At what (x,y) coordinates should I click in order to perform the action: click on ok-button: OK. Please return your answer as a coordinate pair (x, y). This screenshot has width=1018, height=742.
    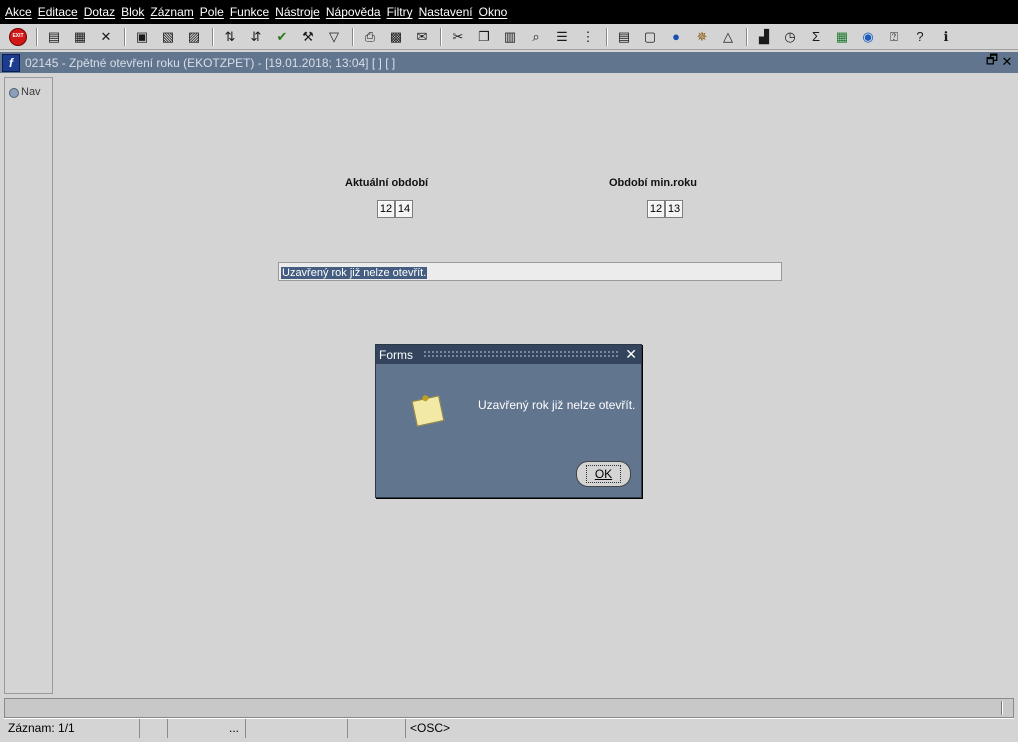
    Looking at the image, I should click on (603, 474).